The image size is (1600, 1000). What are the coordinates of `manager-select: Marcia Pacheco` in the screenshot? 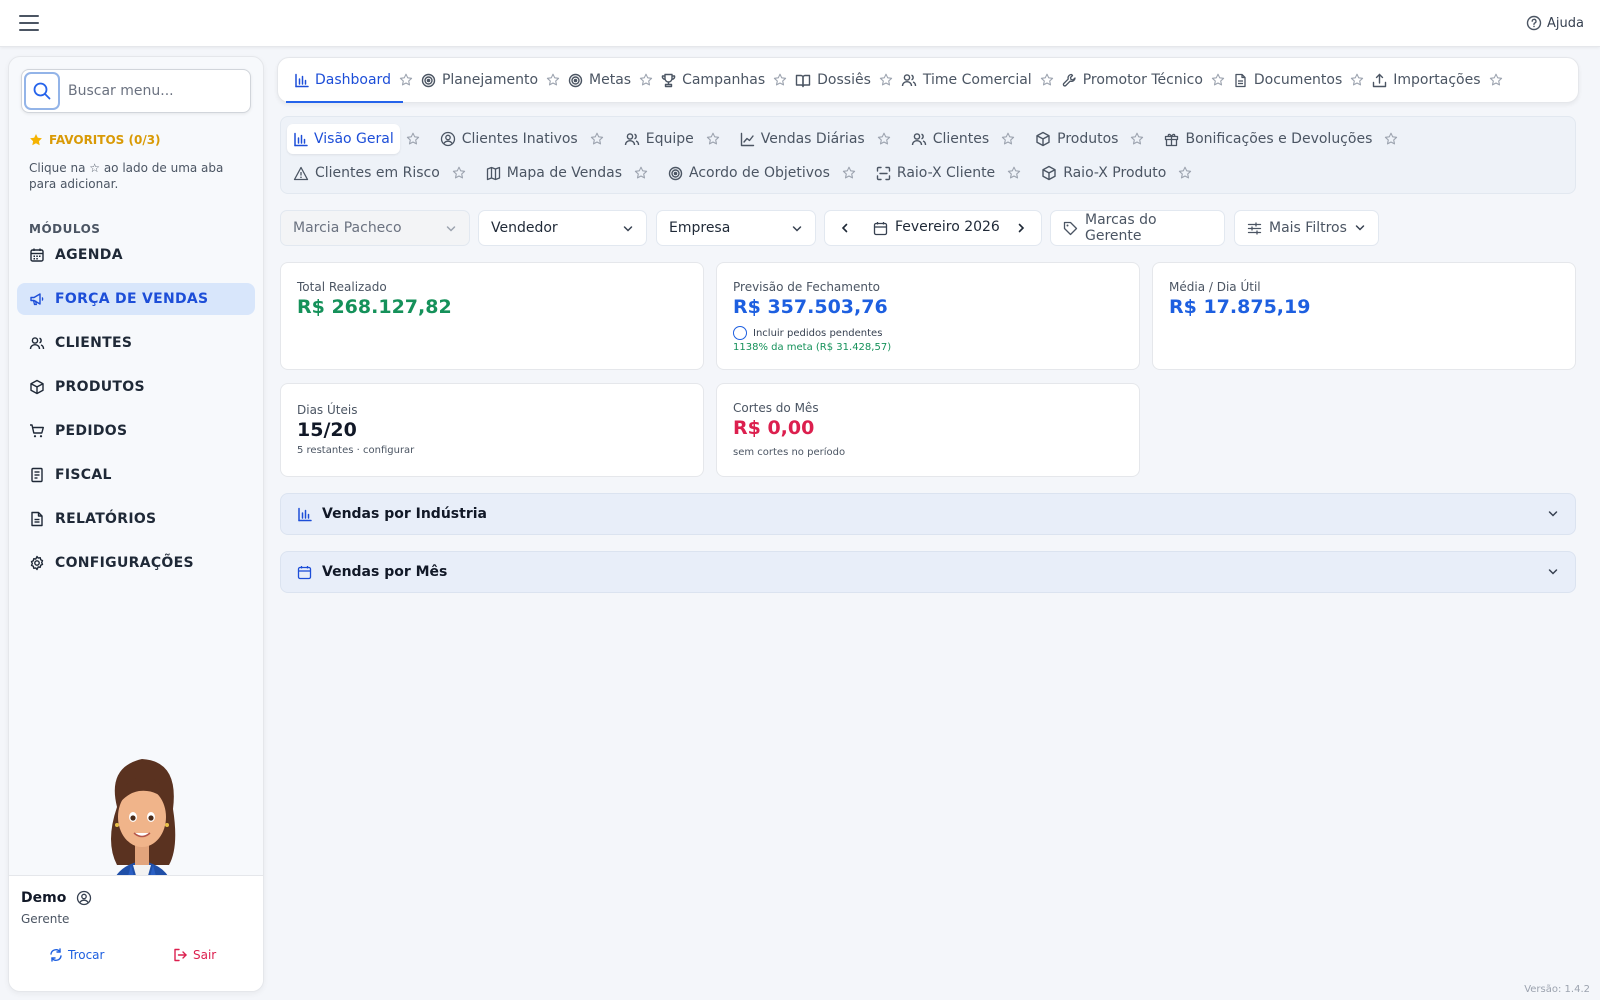 It's located at (375, 228).